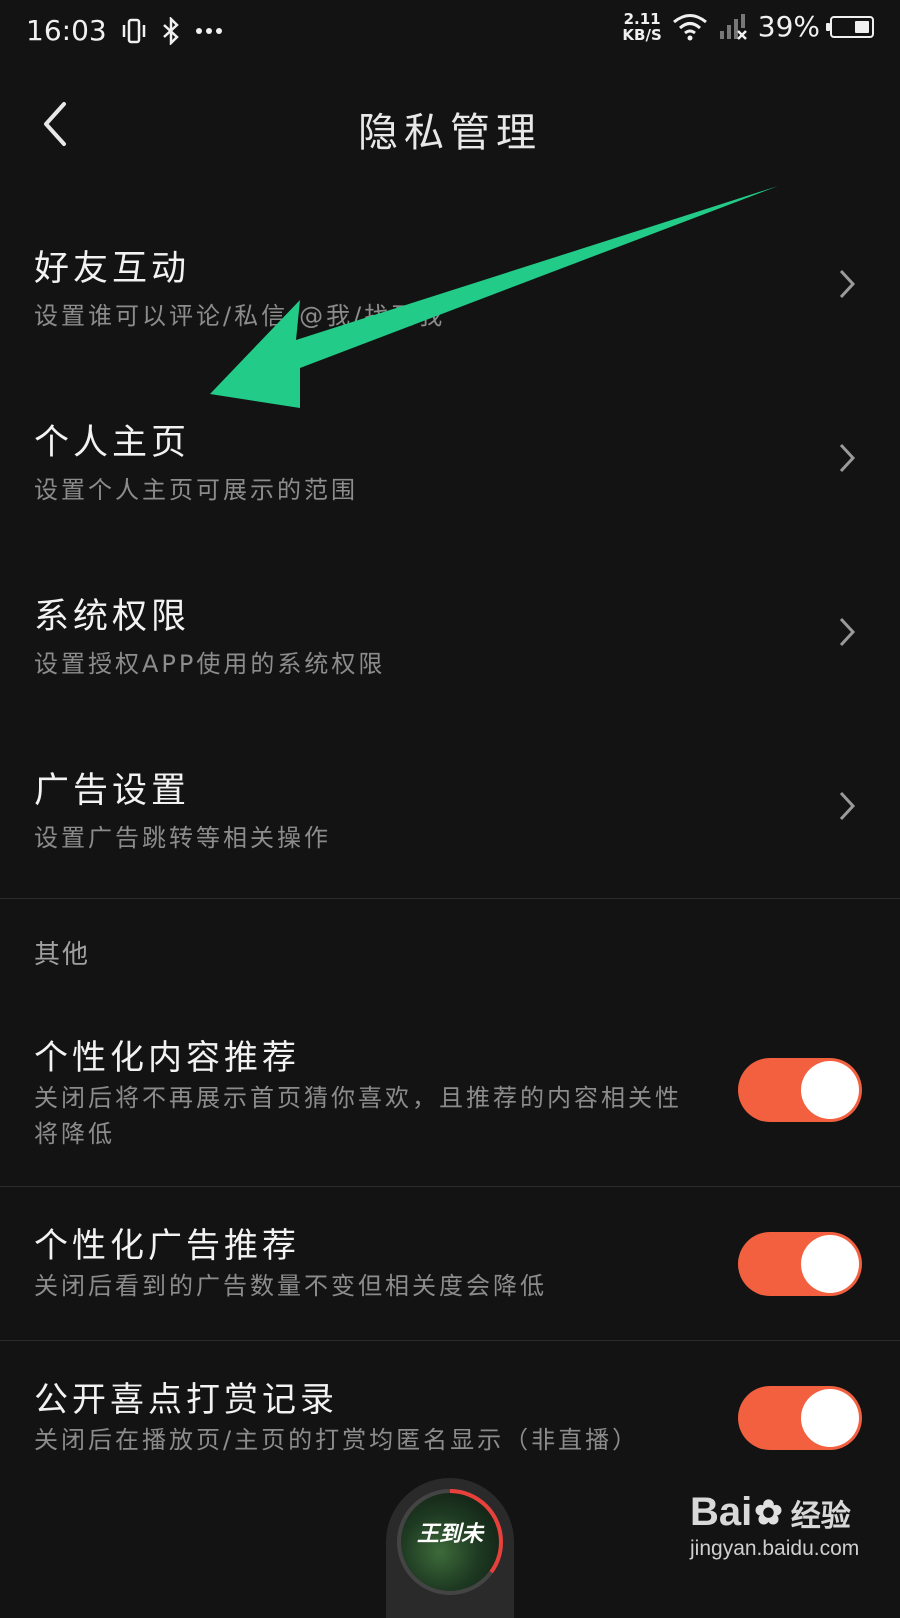 The image size is (900, 1618). I want to click on reward-record-toggle, so click(800, 1418).